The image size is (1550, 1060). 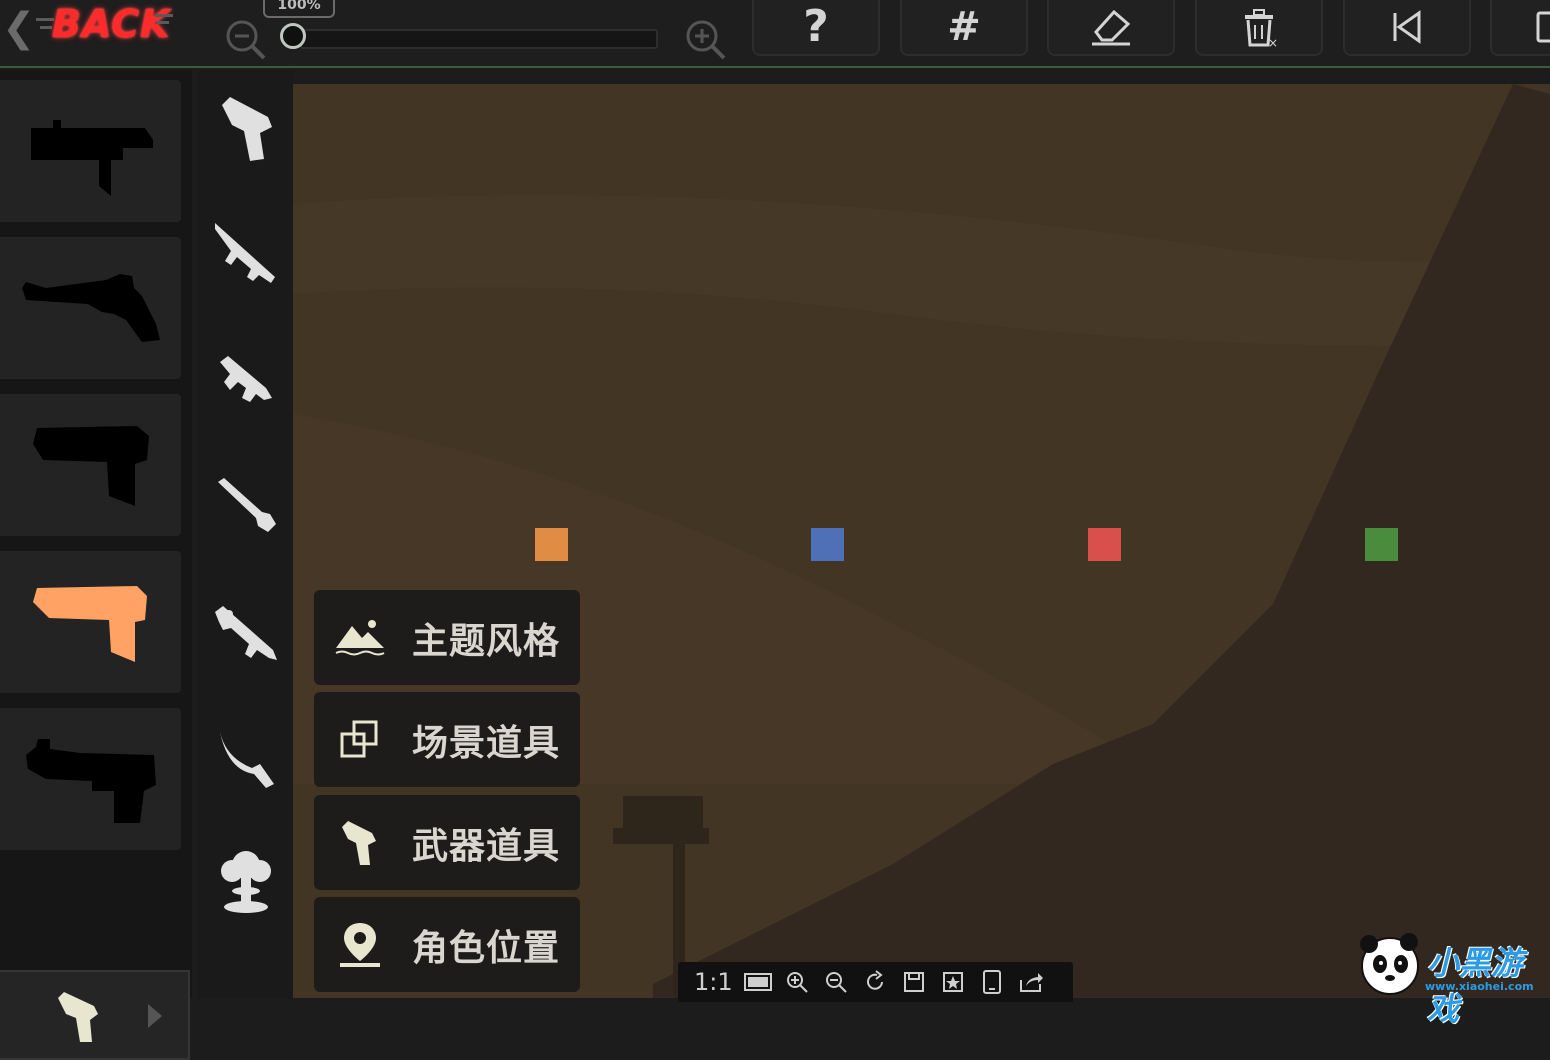 What do you see at coordinates (111, 24) in the screenshot?
I see `back-label: BACK` at bounding box center [111, 24].